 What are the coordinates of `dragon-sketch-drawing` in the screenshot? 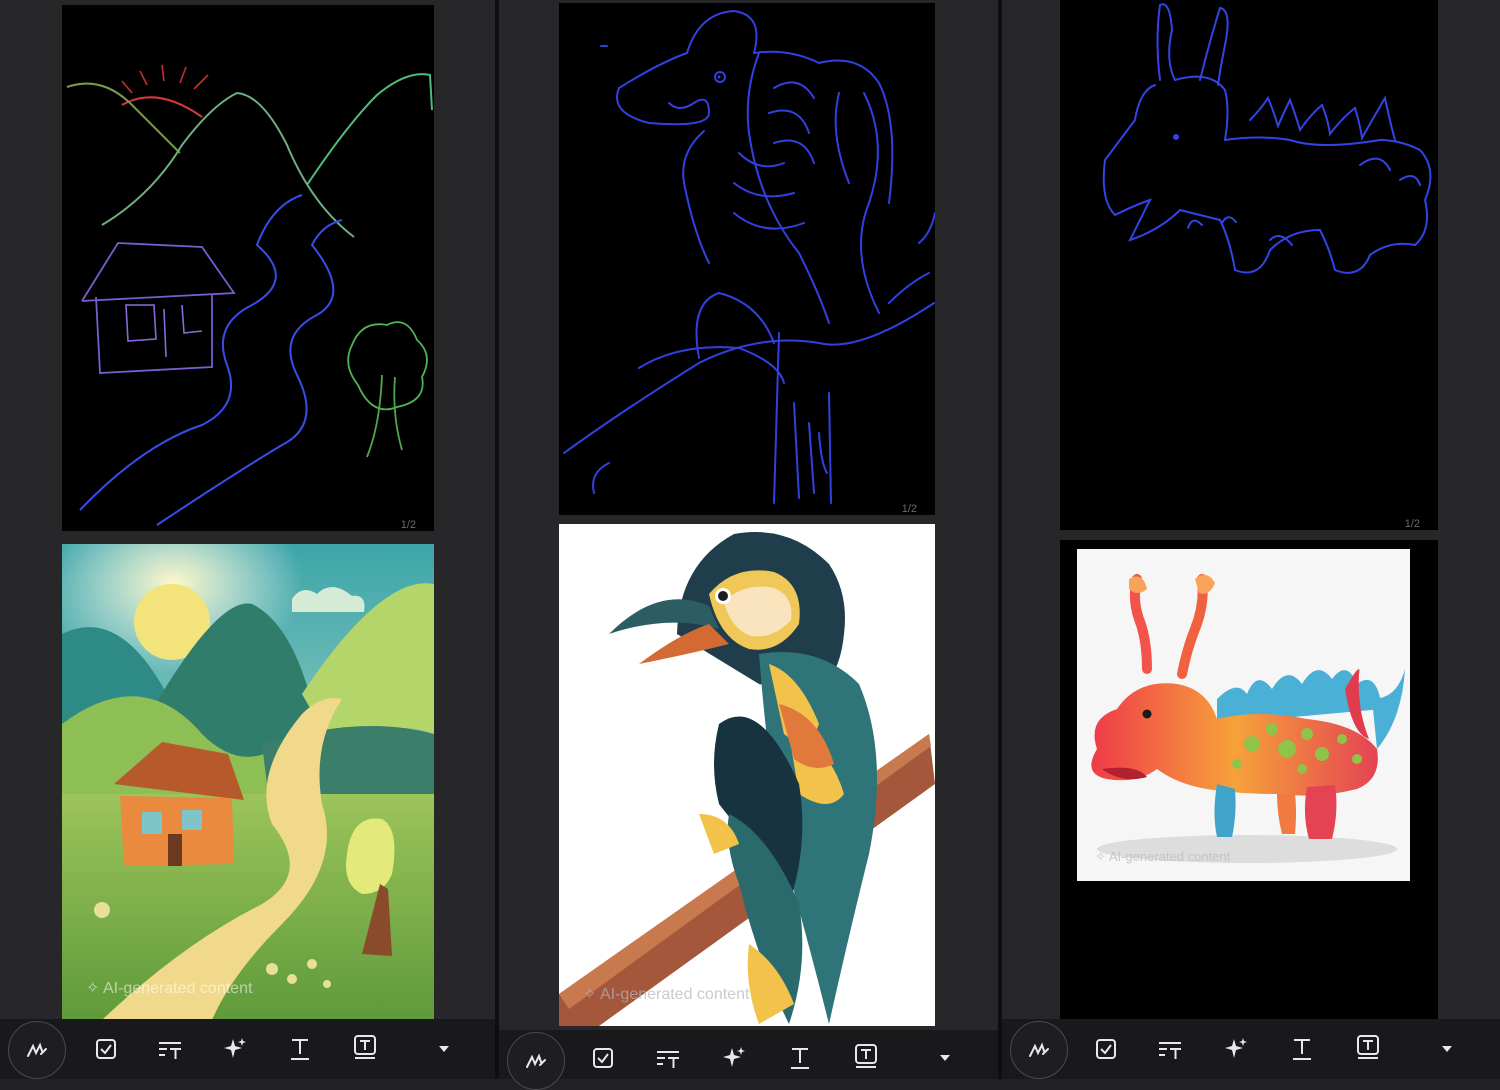 It's located at (1267, 138).